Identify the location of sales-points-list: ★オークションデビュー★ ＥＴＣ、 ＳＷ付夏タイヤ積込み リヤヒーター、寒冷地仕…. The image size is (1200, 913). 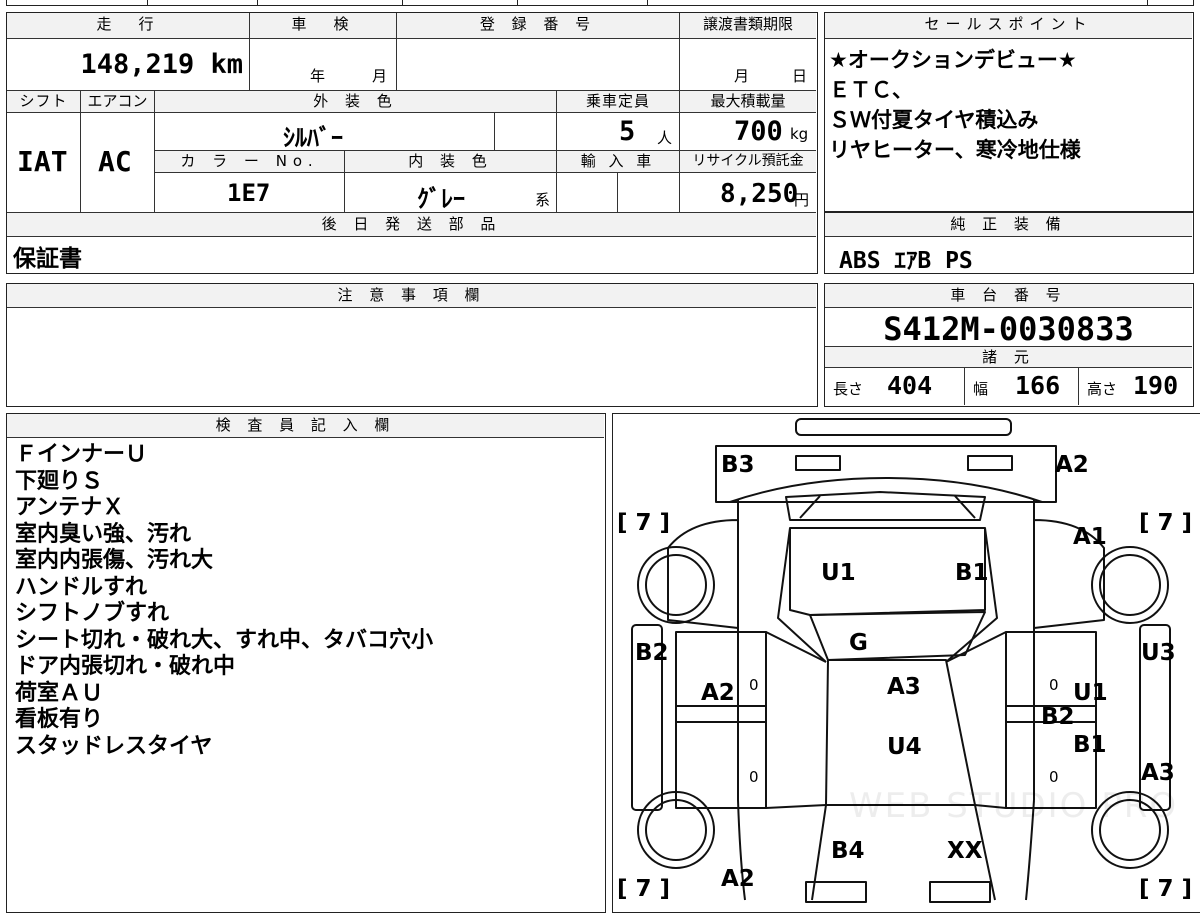
(955, 105).